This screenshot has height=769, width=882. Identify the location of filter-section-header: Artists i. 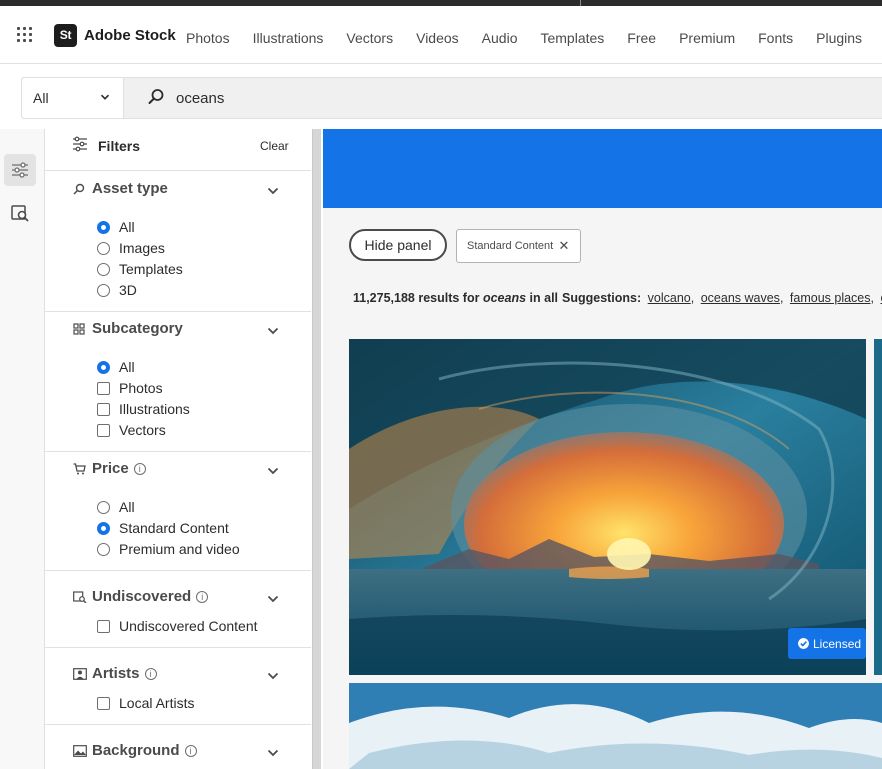
(178, 672).